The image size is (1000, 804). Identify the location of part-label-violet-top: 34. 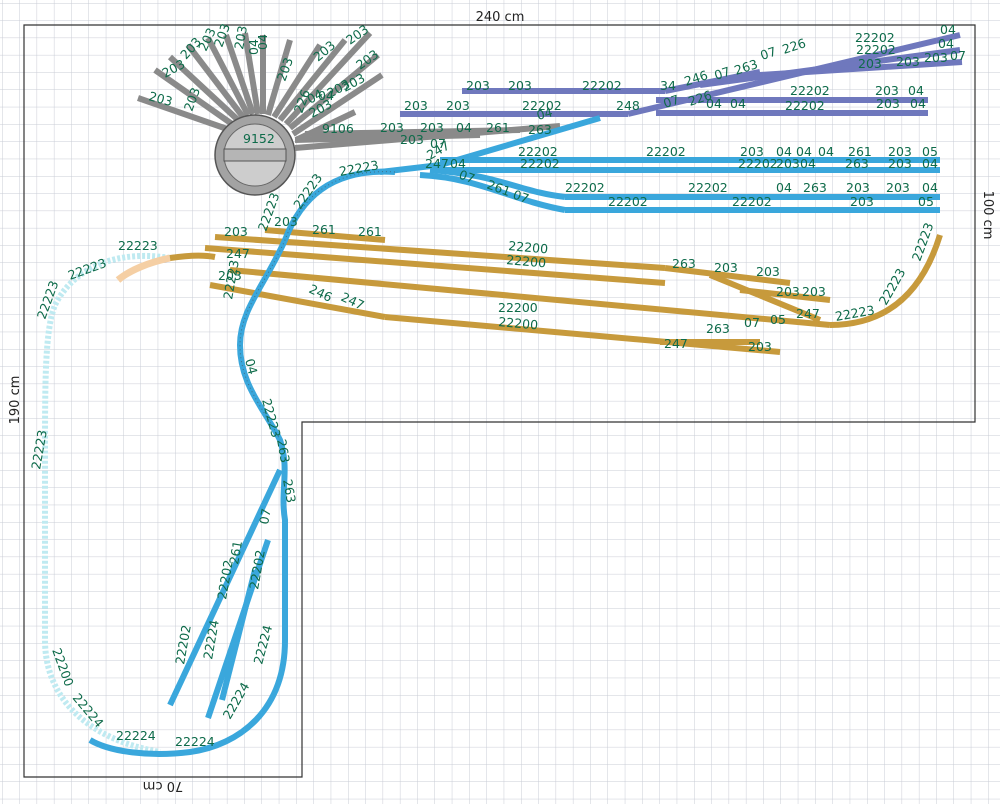
(668, 85).